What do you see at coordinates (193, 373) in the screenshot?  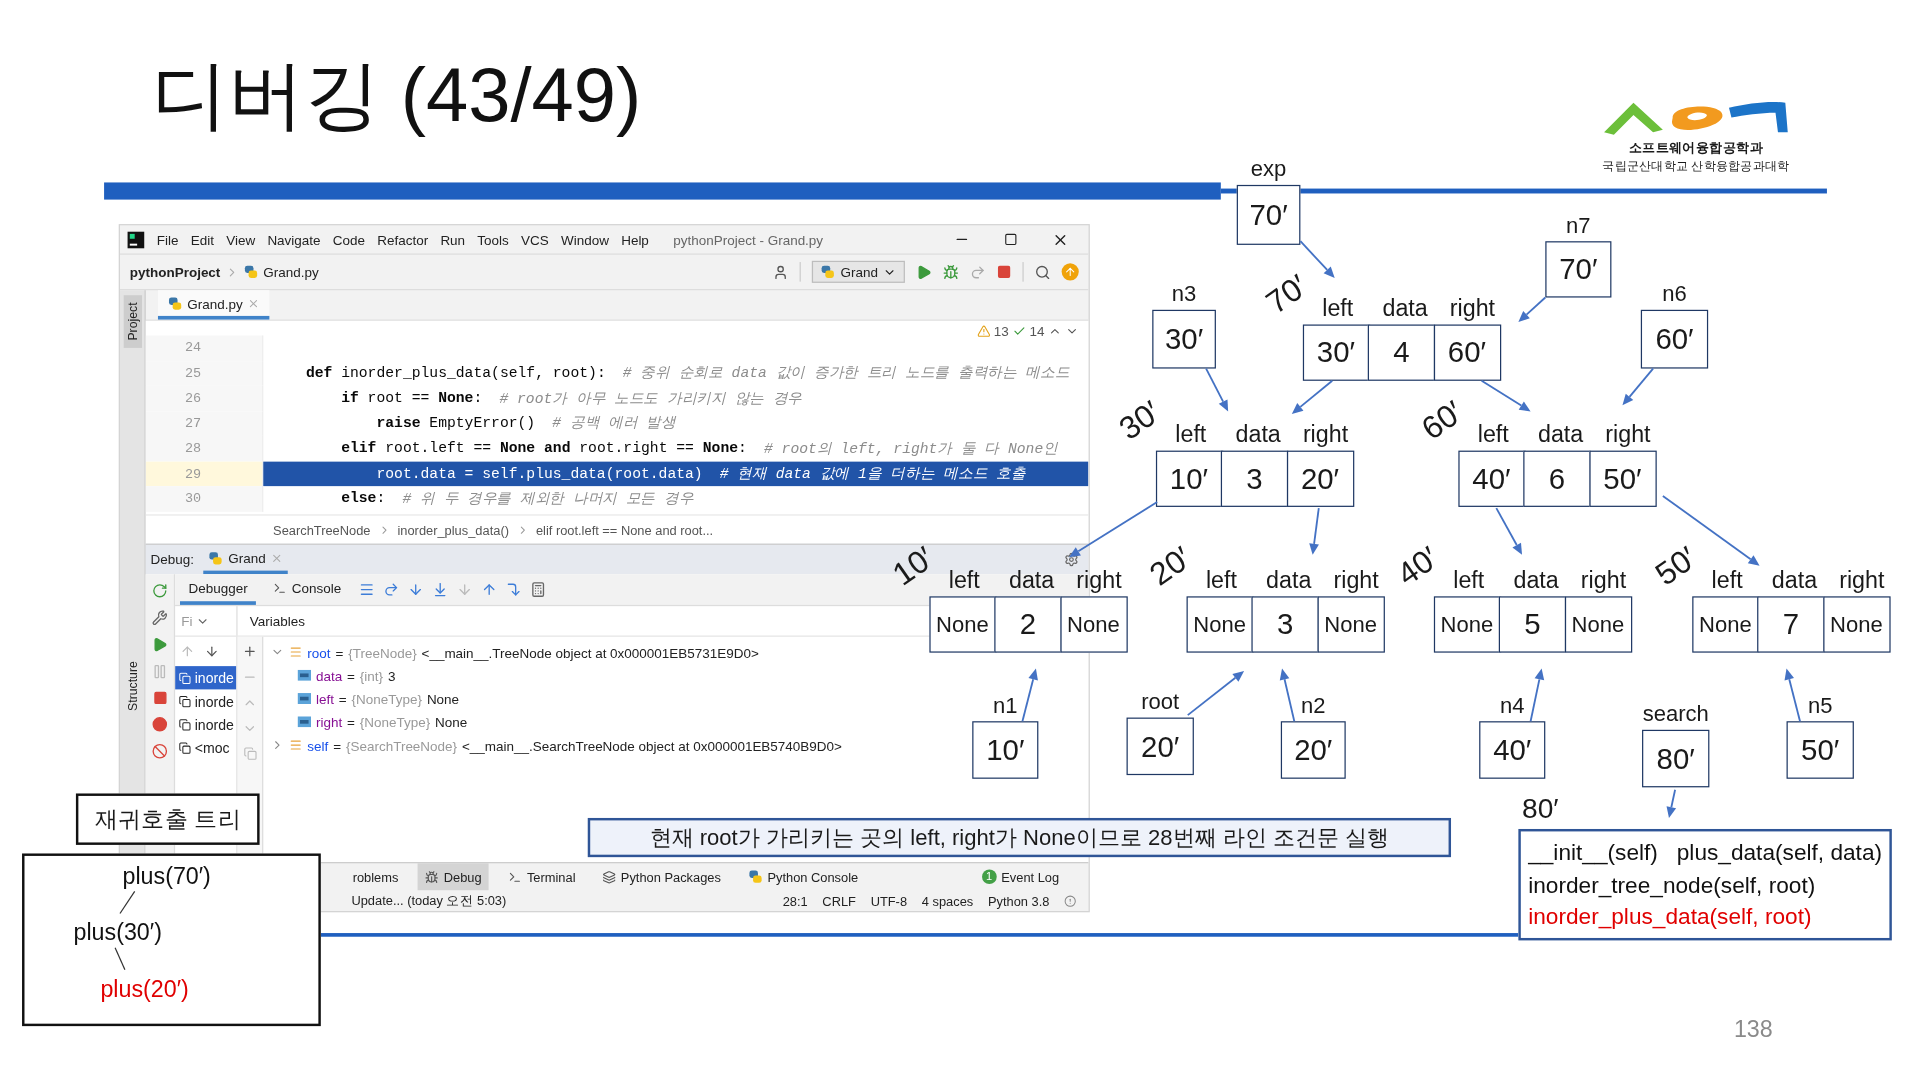 I see `line-number: 25` at bounding box center [193, 373].